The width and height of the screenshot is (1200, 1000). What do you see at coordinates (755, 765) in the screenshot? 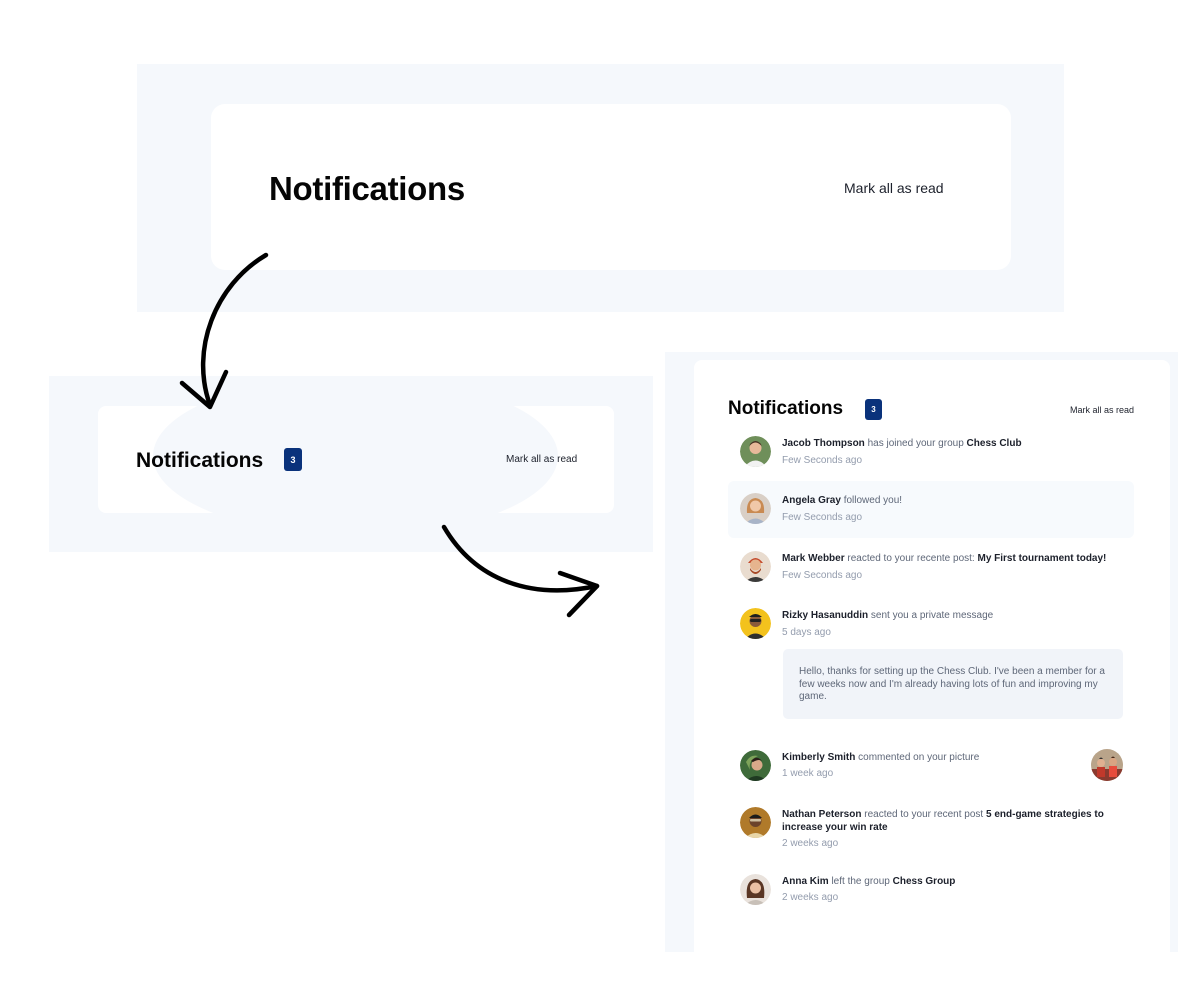
I see `avatar-kimberly-smith` at bounding box center [755, 765].